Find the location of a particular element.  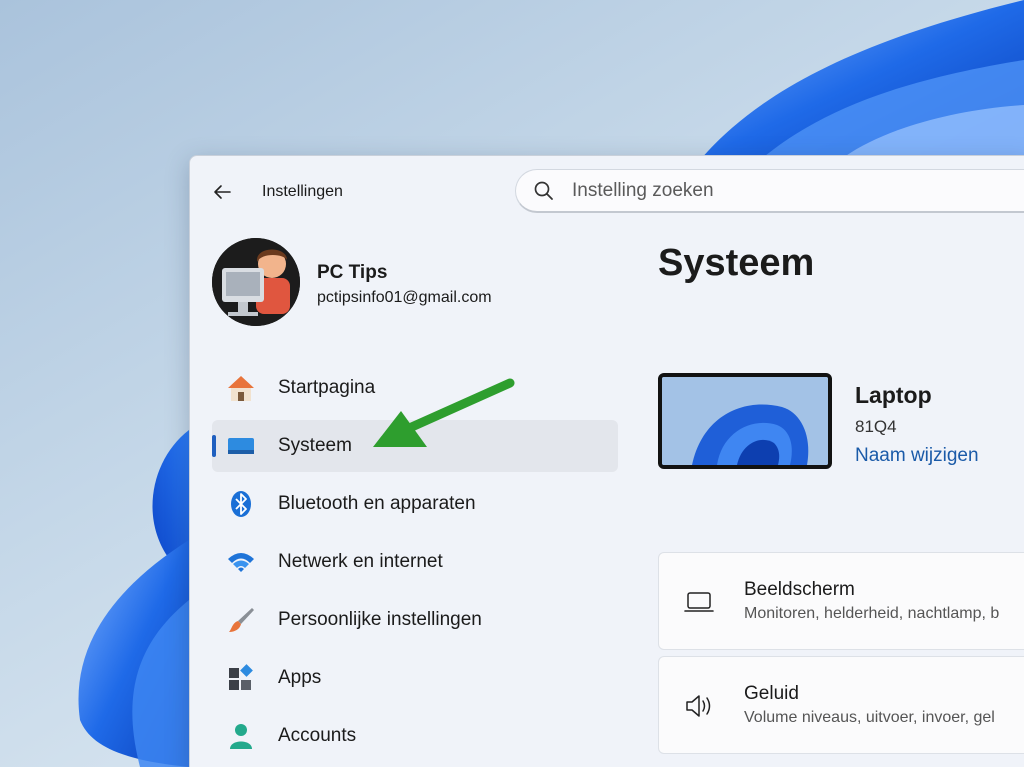

sidebar-item-label: Apps is located at coordinates (300, 677).